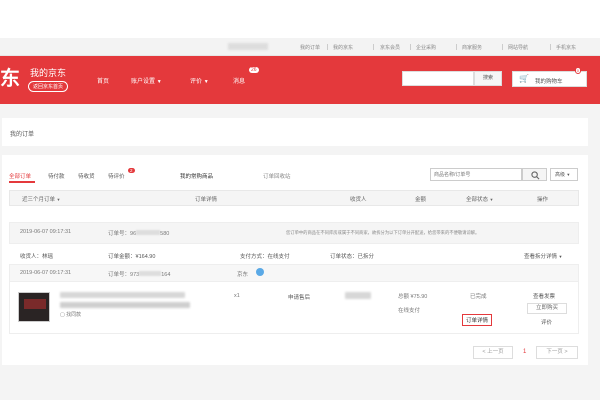  Describe the element at coordinates (10, 78) in the screenshot. I see `jd-logo: 东` at that location.